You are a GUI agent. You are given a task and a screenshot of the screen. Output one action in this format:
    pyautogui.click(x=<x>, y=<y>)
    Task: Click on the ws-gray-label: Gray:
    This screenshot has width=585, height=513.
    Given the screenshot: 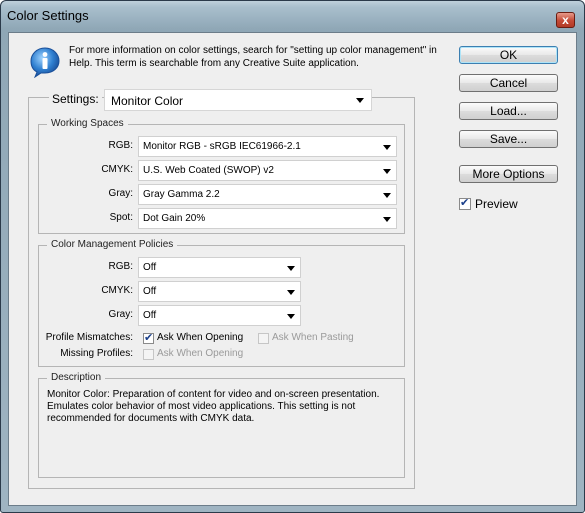 What is the action you would take?
    pyautogui.click(x=120, y=193)
    